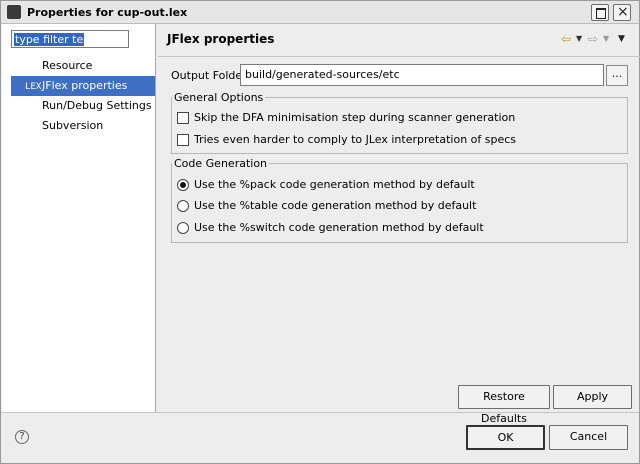 Image resolution: width=640 pixels, height=464 pixels. What do you see at coordinates (14, 12) in the screenshot?
I see `app-icon` at bounding box center [14, 12].